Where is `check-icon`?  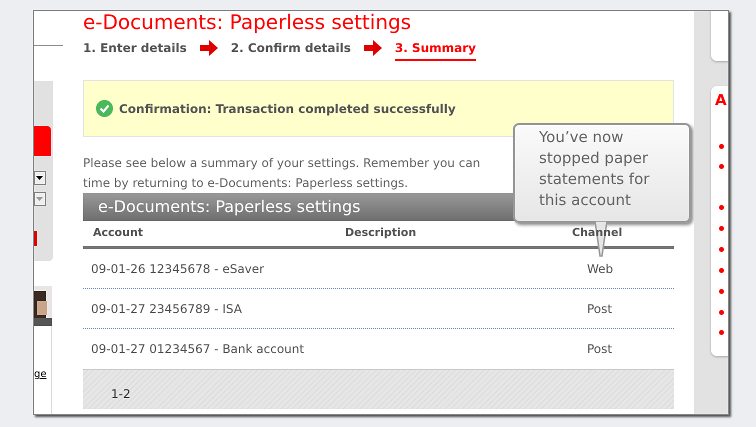
check-icon is located at coordinates (104, 108).